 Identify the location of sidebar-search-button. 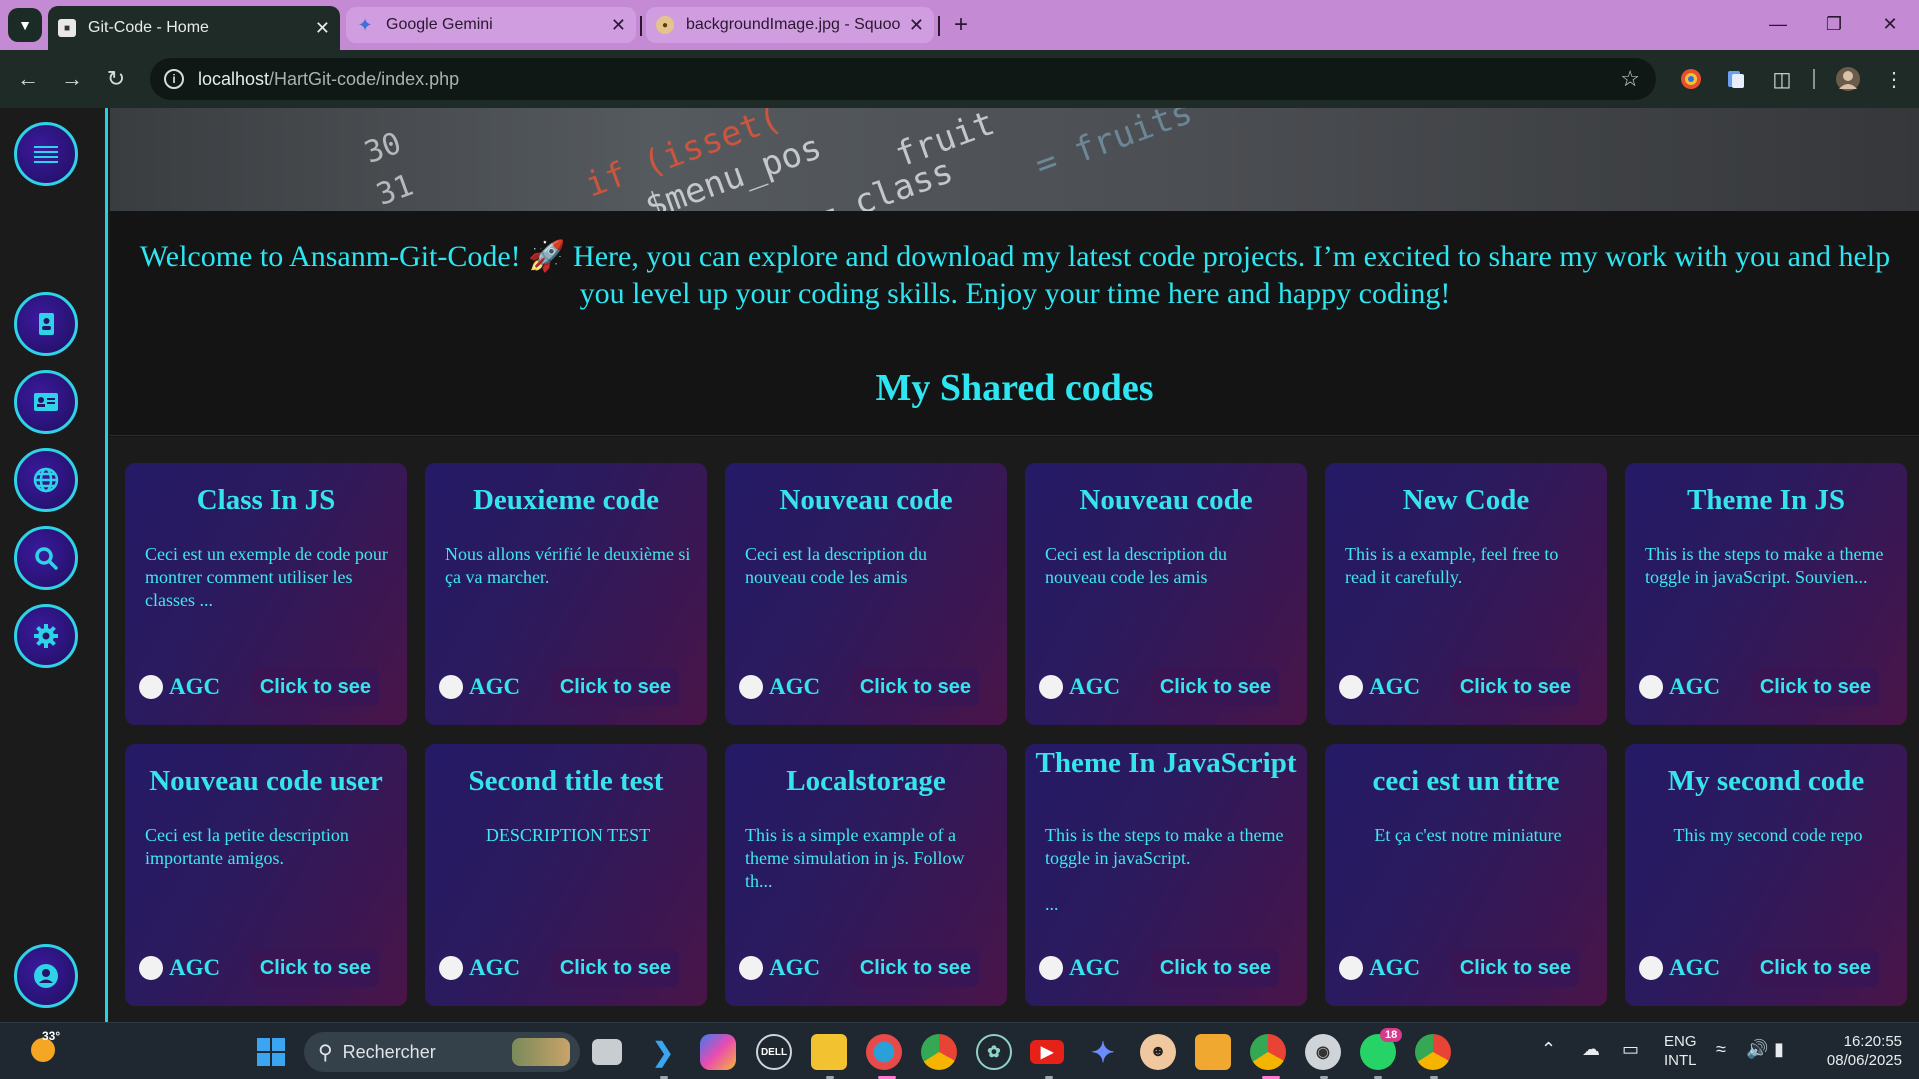
(46, 558).